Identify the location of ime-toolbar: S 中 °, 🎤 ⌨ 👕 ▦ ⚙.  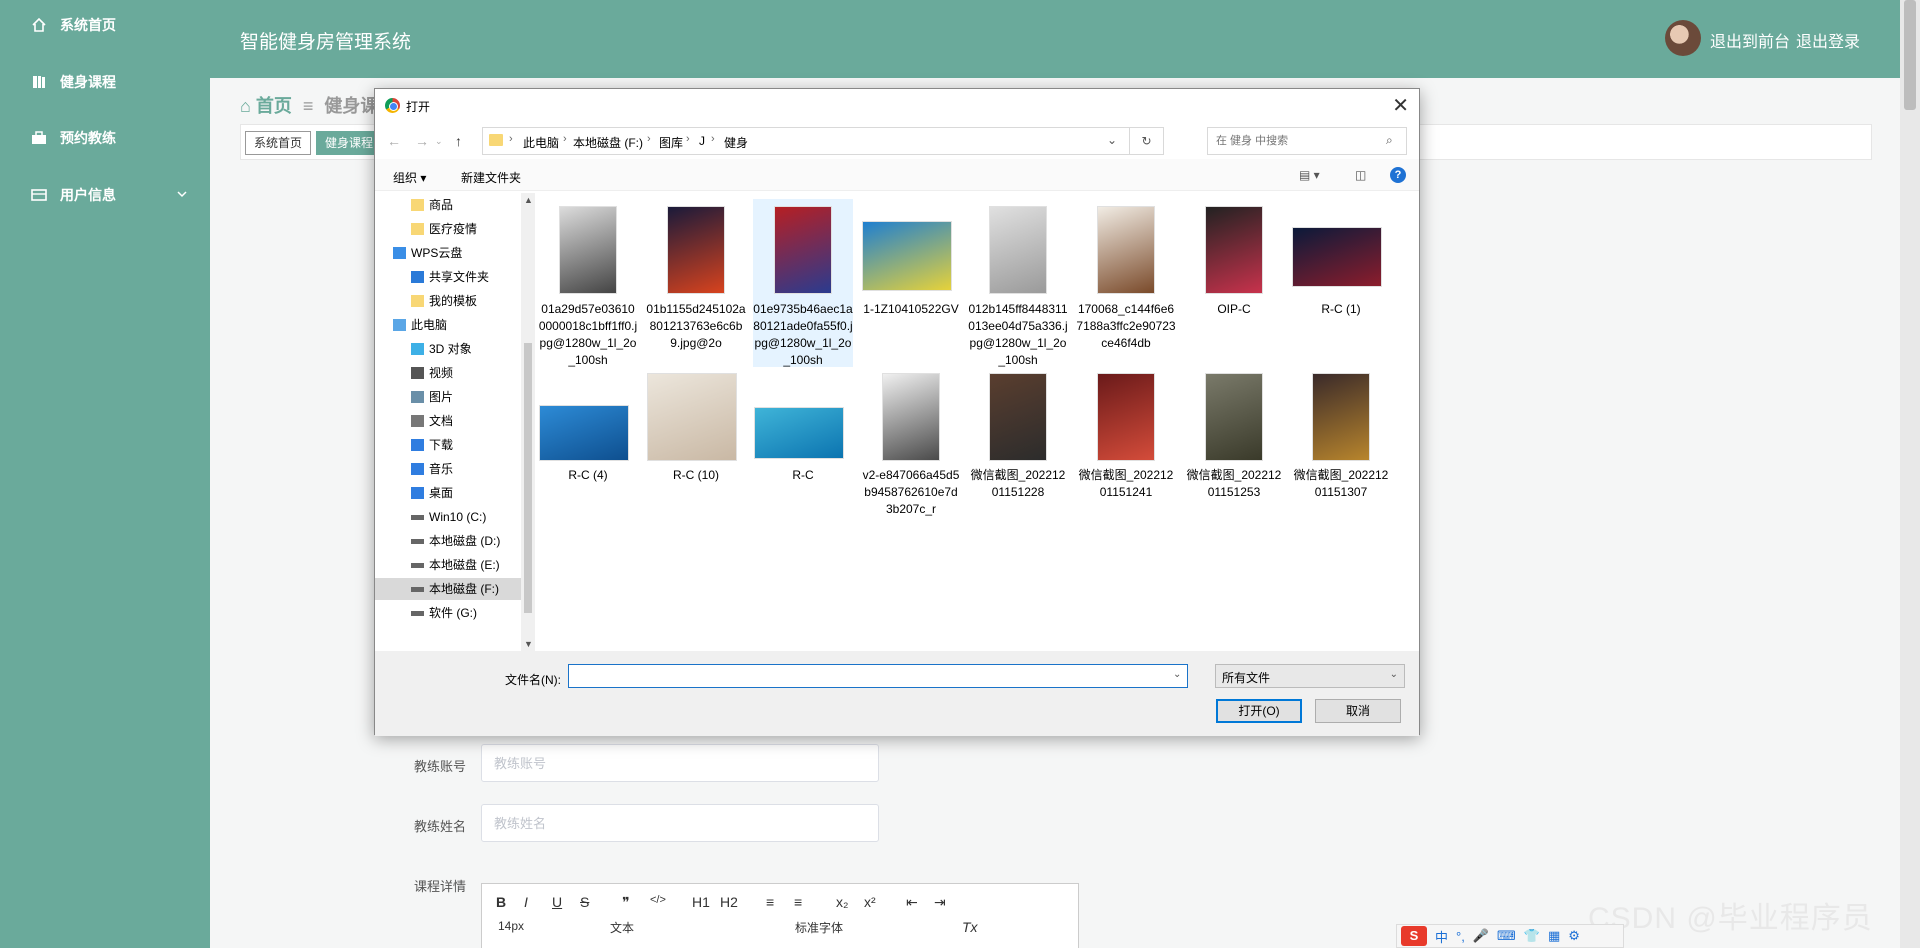
(1510, 936).